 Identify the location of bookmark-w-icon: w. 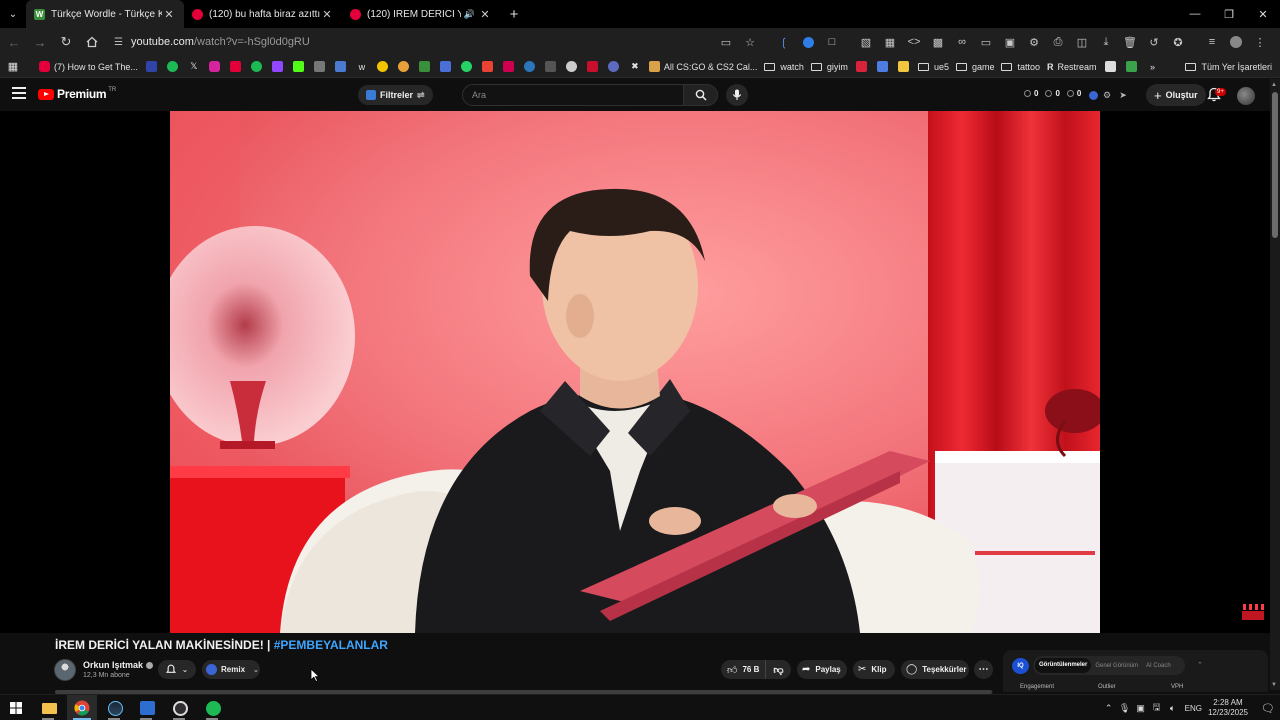
(362, 67).